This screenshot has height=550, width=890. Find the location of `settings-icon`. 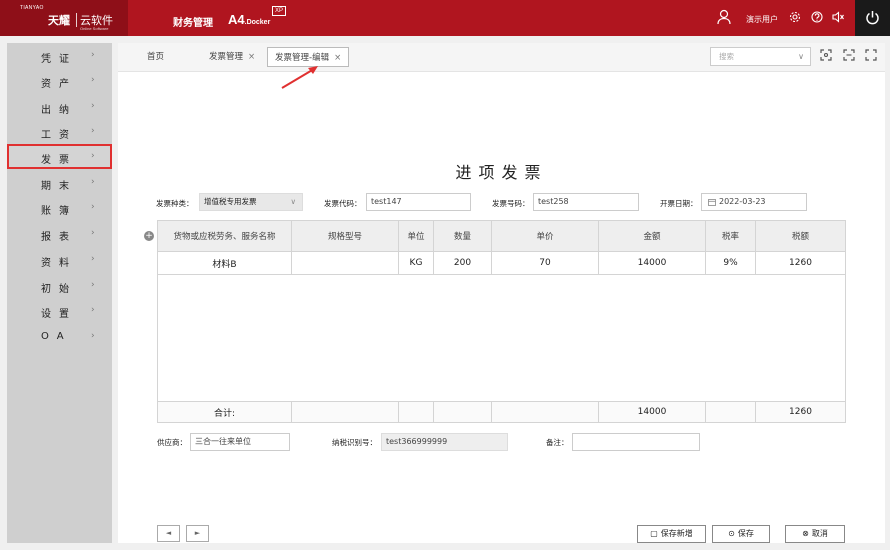

settings-icon is located at coordinates (795, 17).